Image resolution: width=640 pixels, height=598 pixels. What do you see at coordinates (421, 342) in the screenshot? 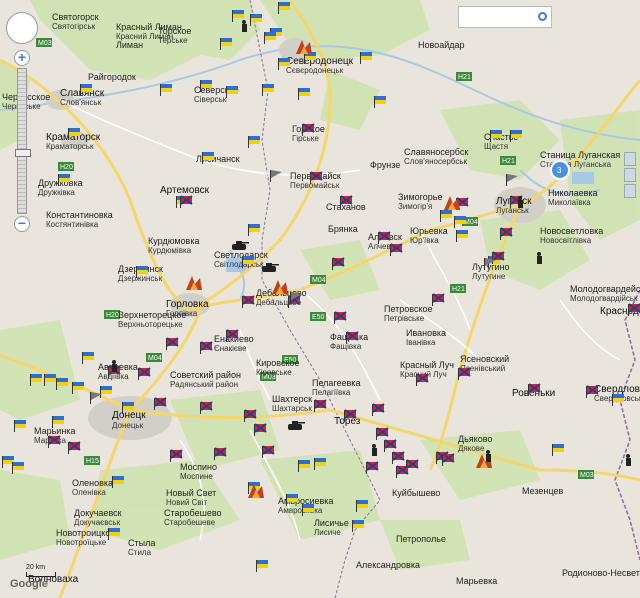
I see `place-name-ua: Іванівка` at bounding box center [421, 342].